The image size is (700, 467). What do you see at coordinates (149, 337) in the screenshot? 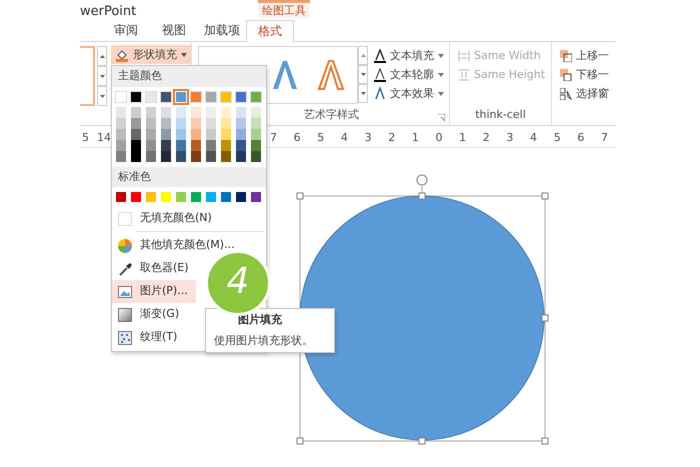
I see `menu-item: 纹理(T)` at bounding box center [149, 337].